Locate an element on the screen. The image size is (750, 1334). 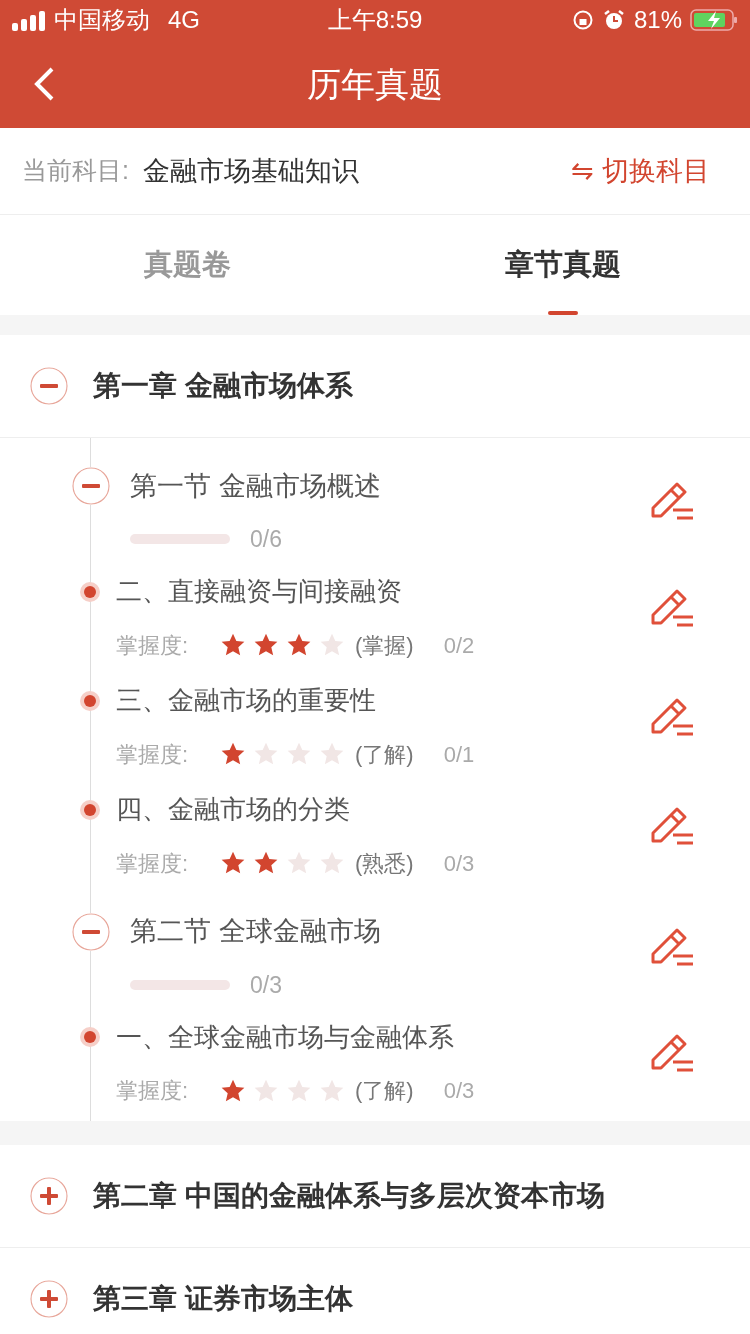
progress-count: 0/6 is located at coordinates (266, 539).